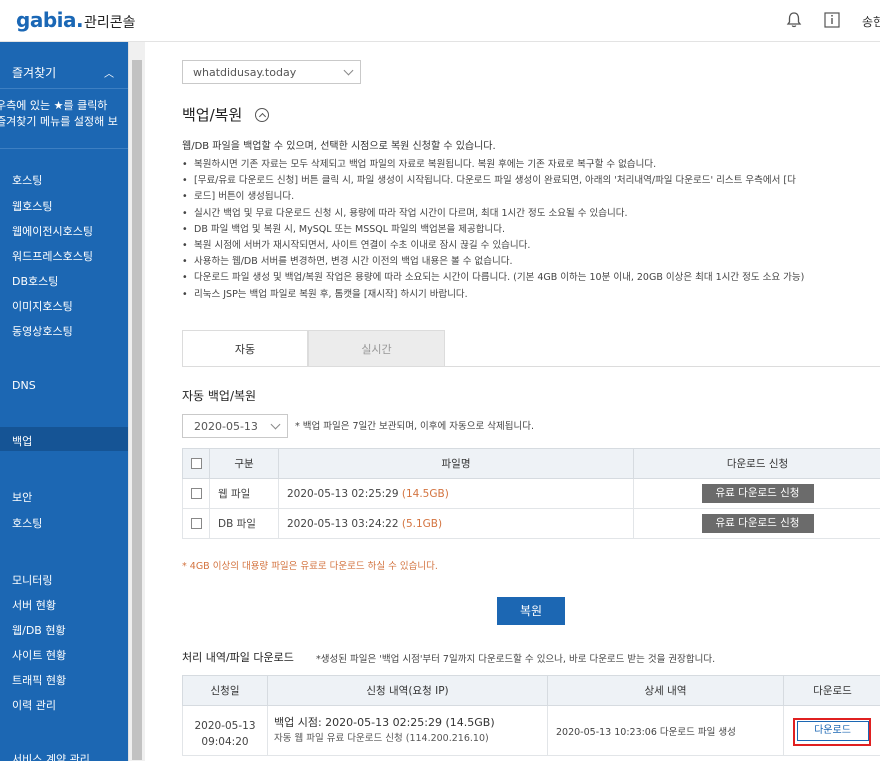 This screenshot has height=761, width=880. I want to click on column-header: 파일명, so click(456, 463).